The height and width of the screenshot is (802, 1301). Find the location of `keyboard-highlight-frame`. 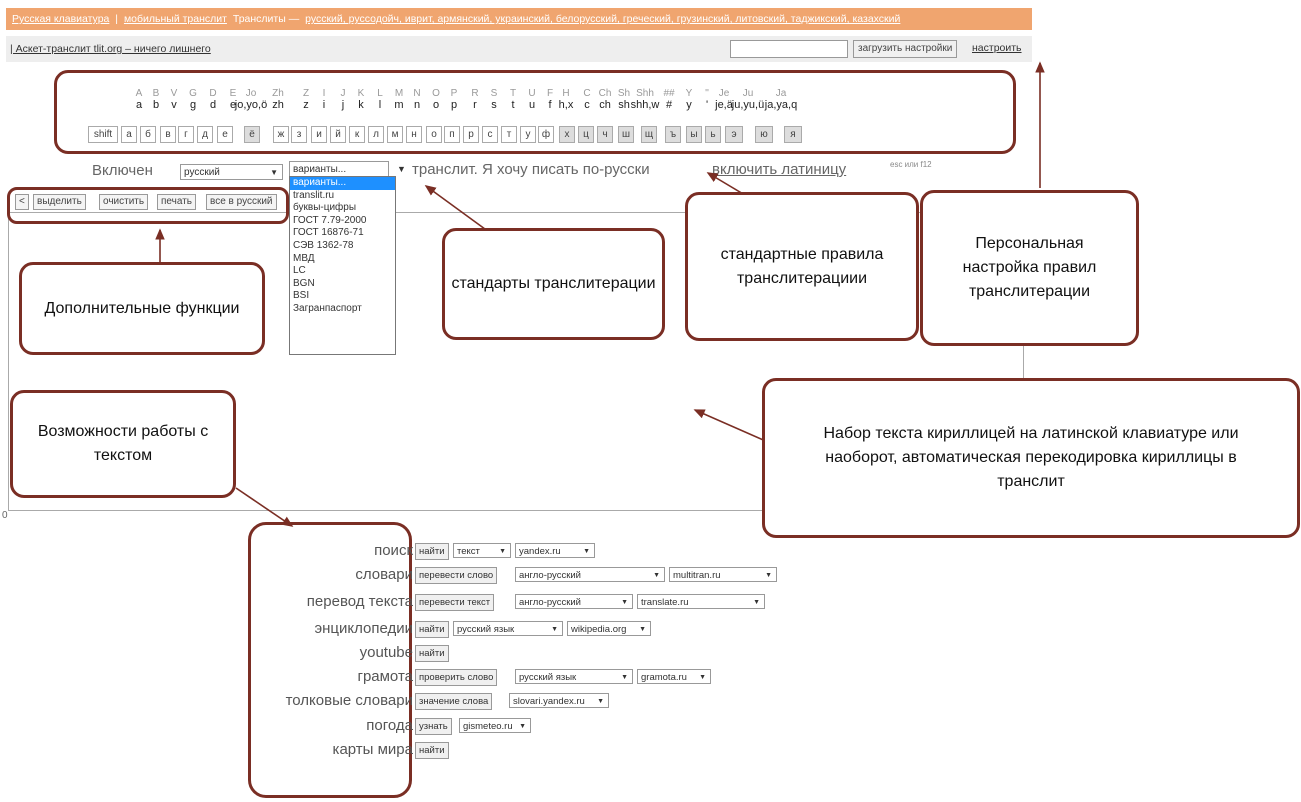

keyboard-highlight-frame is located at coordinates (535, 112).